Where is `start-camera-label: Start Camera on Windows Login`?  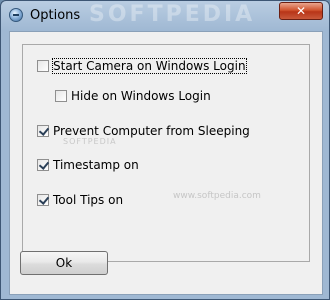 start-camera-label: Start Camera on Windows Login is located at coordinates (149, 66).